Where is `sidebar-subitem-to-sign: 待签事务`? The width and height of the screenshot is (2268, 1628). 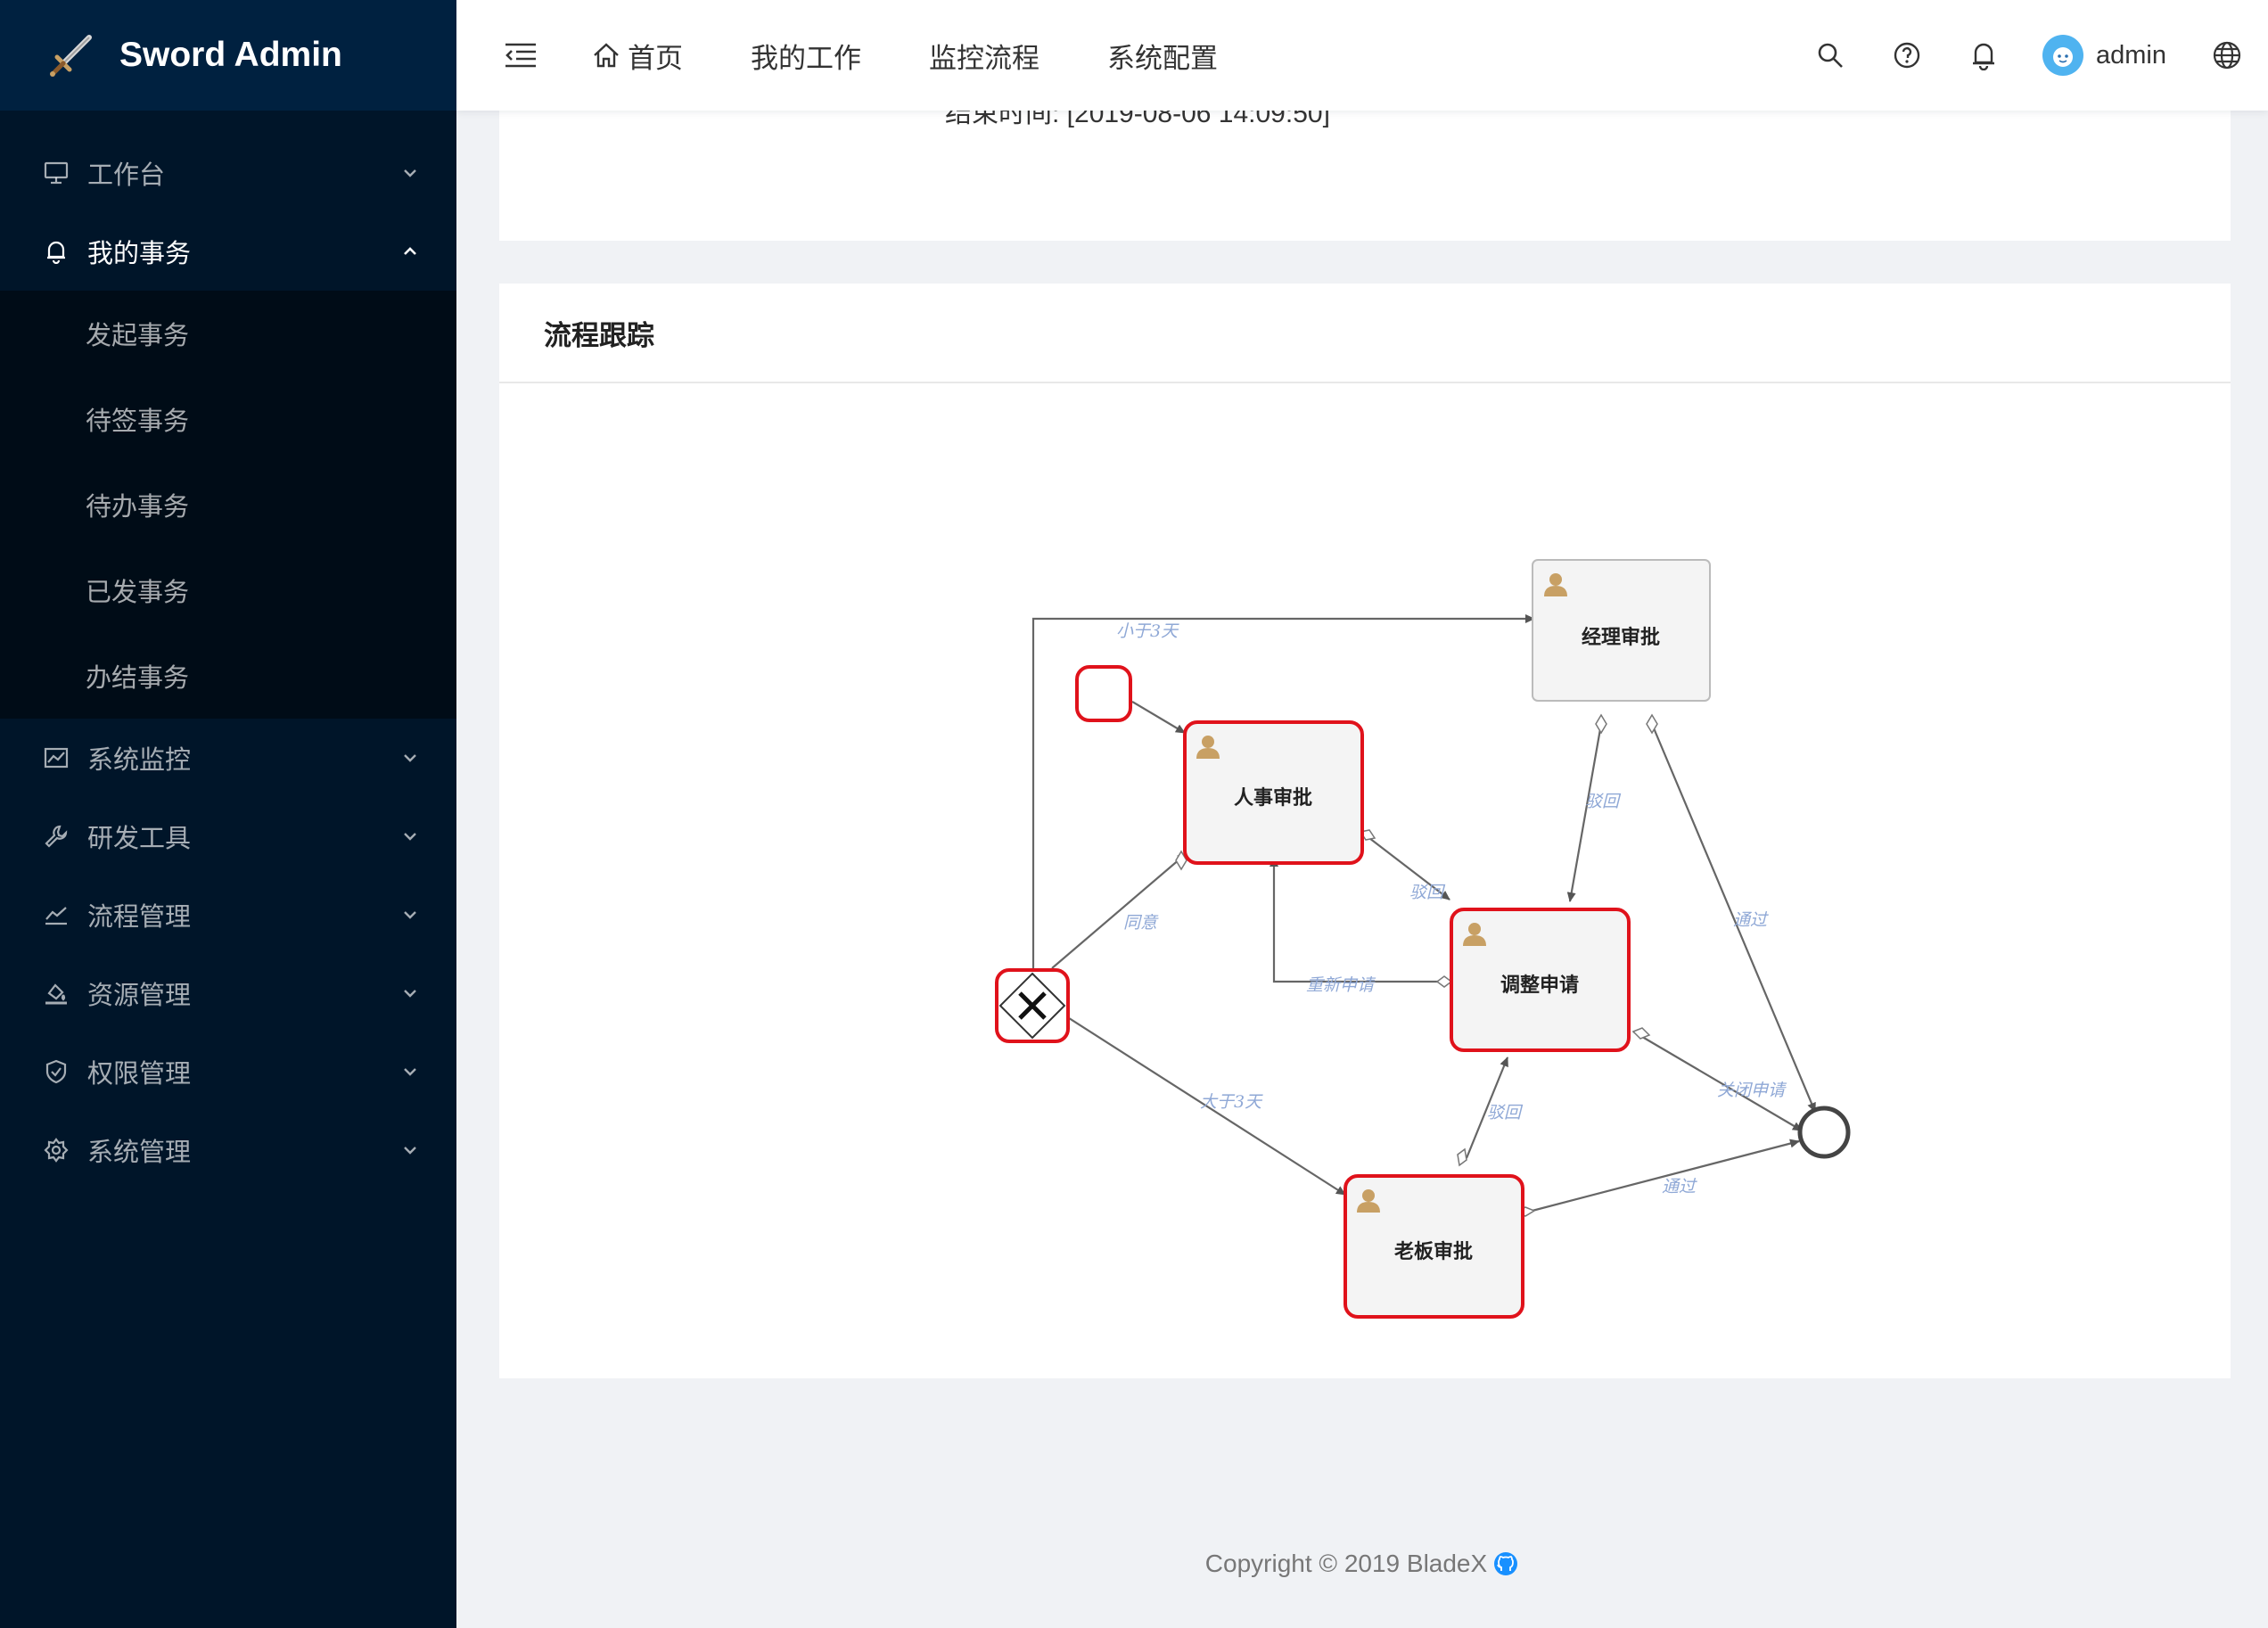
sidebar-subitem-to-sign: 待签事务 is located at coordinates (228, 419).